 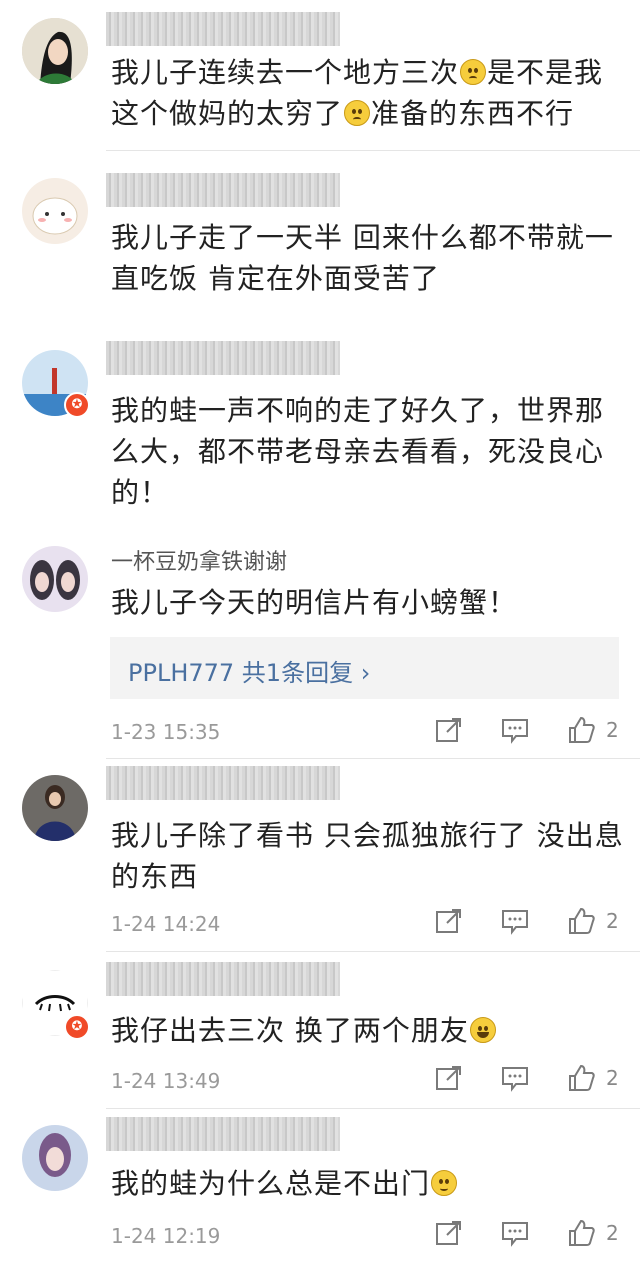 What do you see at coordinates (249, 670) in the screenshot?
I see `reply-link: PPLH777 共1条回复 ›` at bounding box center [249, 670].